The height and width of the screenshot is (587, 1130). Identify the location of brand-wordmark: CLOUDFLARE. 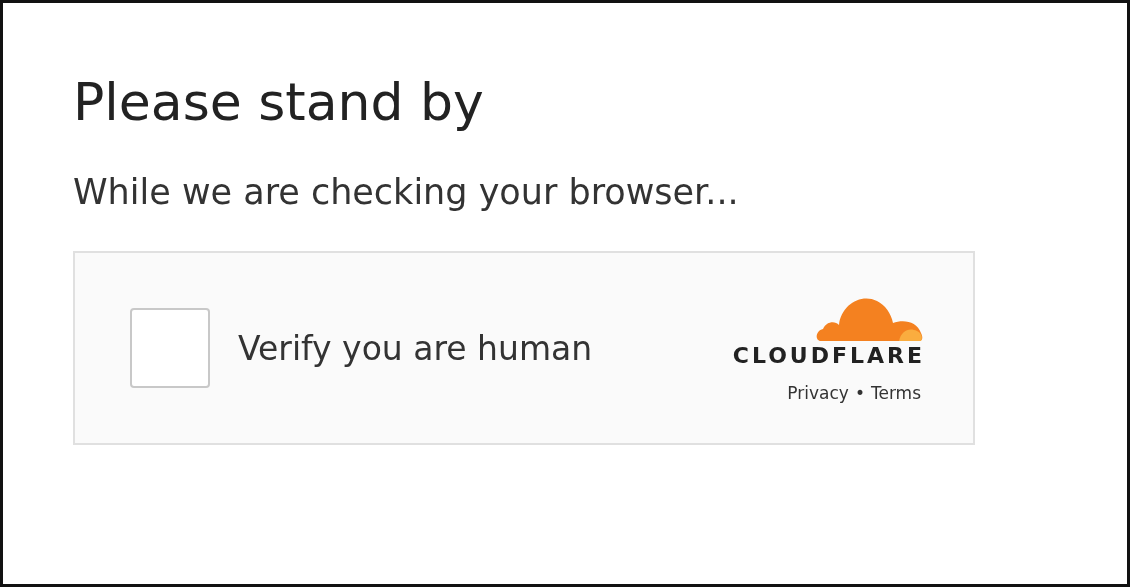
(828, 355).